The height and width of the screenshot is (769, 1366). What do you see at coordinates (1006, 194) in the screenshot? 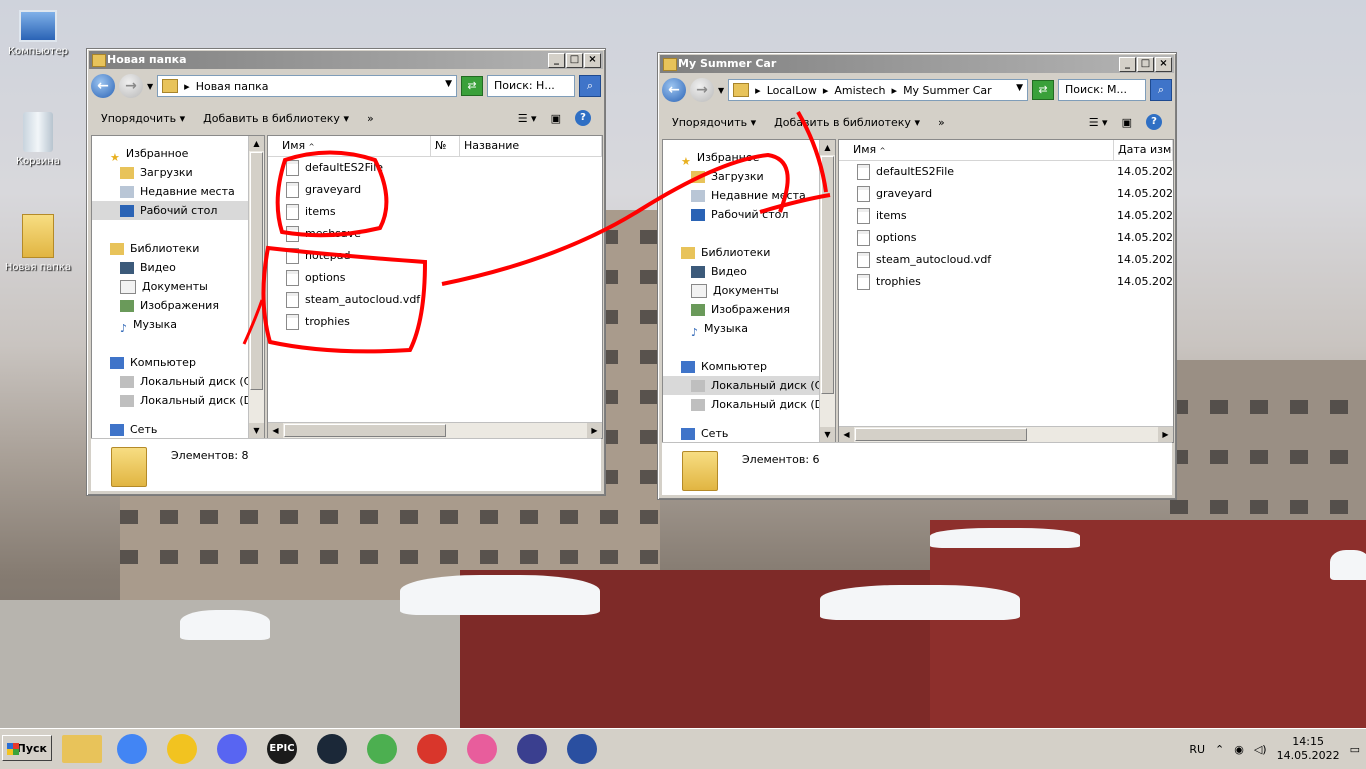
I see `file-row: graveyard 14.05.2022` at bounding box center [1006, 194].